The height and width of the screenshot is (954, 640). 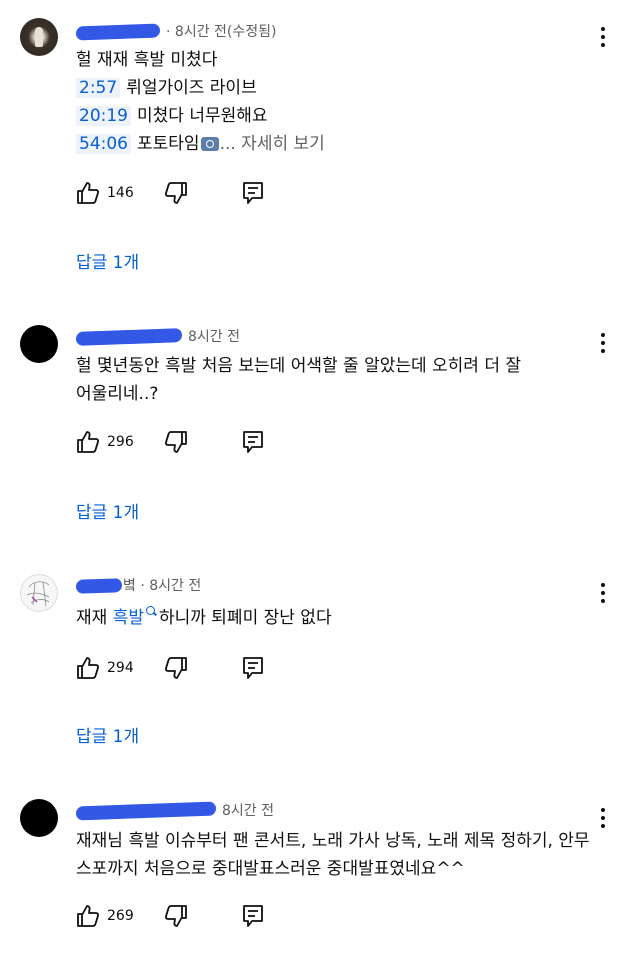 I want to click on comment-text-line: 헐 재재 흑발 미쳤다, so click(x=147, y=60).